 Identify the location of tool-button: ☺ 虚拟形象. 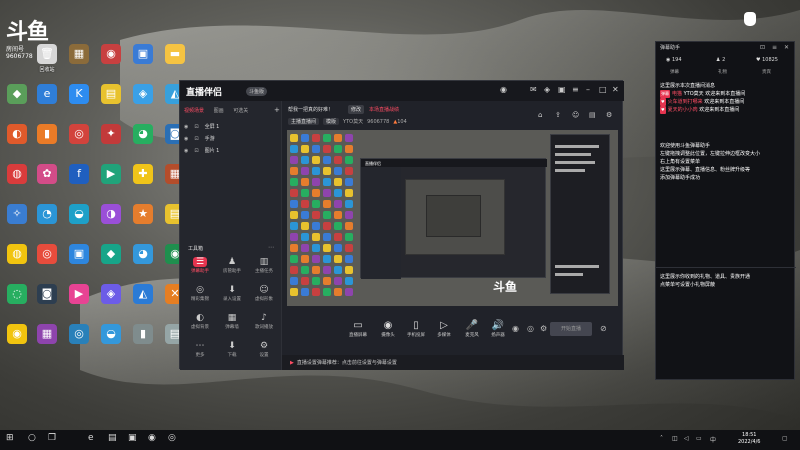
(264, 298).